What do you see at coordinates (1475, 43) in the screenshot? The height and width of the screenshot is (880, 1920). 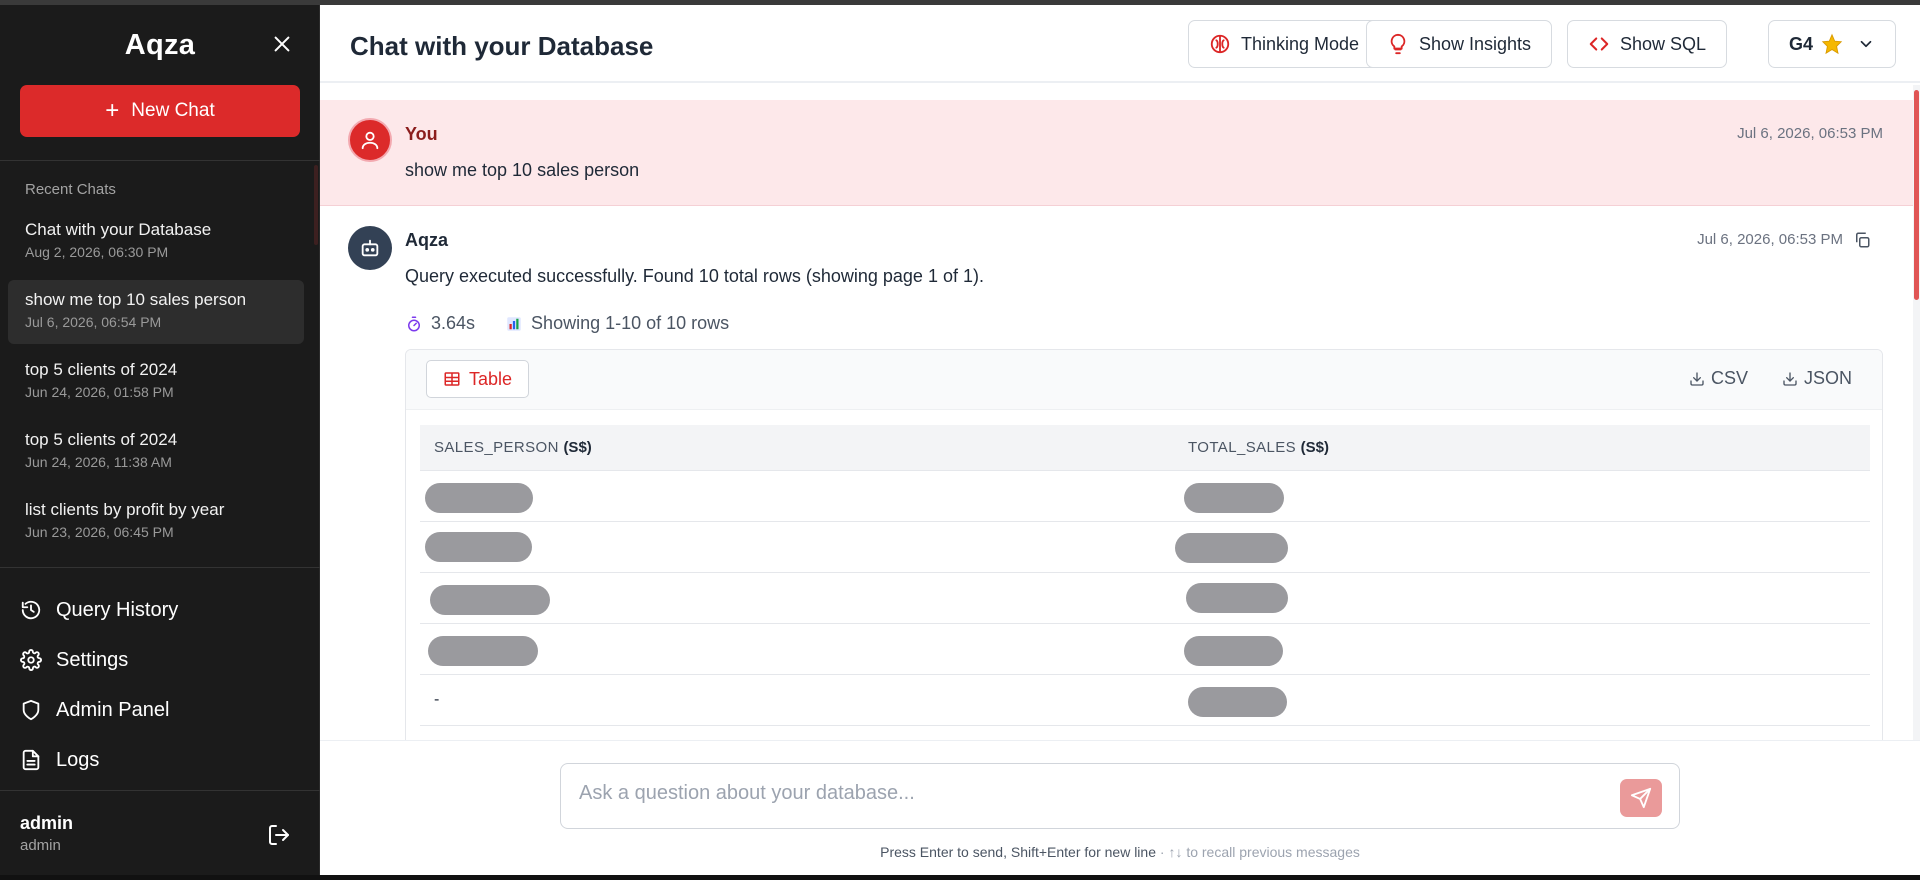 I see `show-insights-label: Show Insights` at bounding box center [1475, 43].